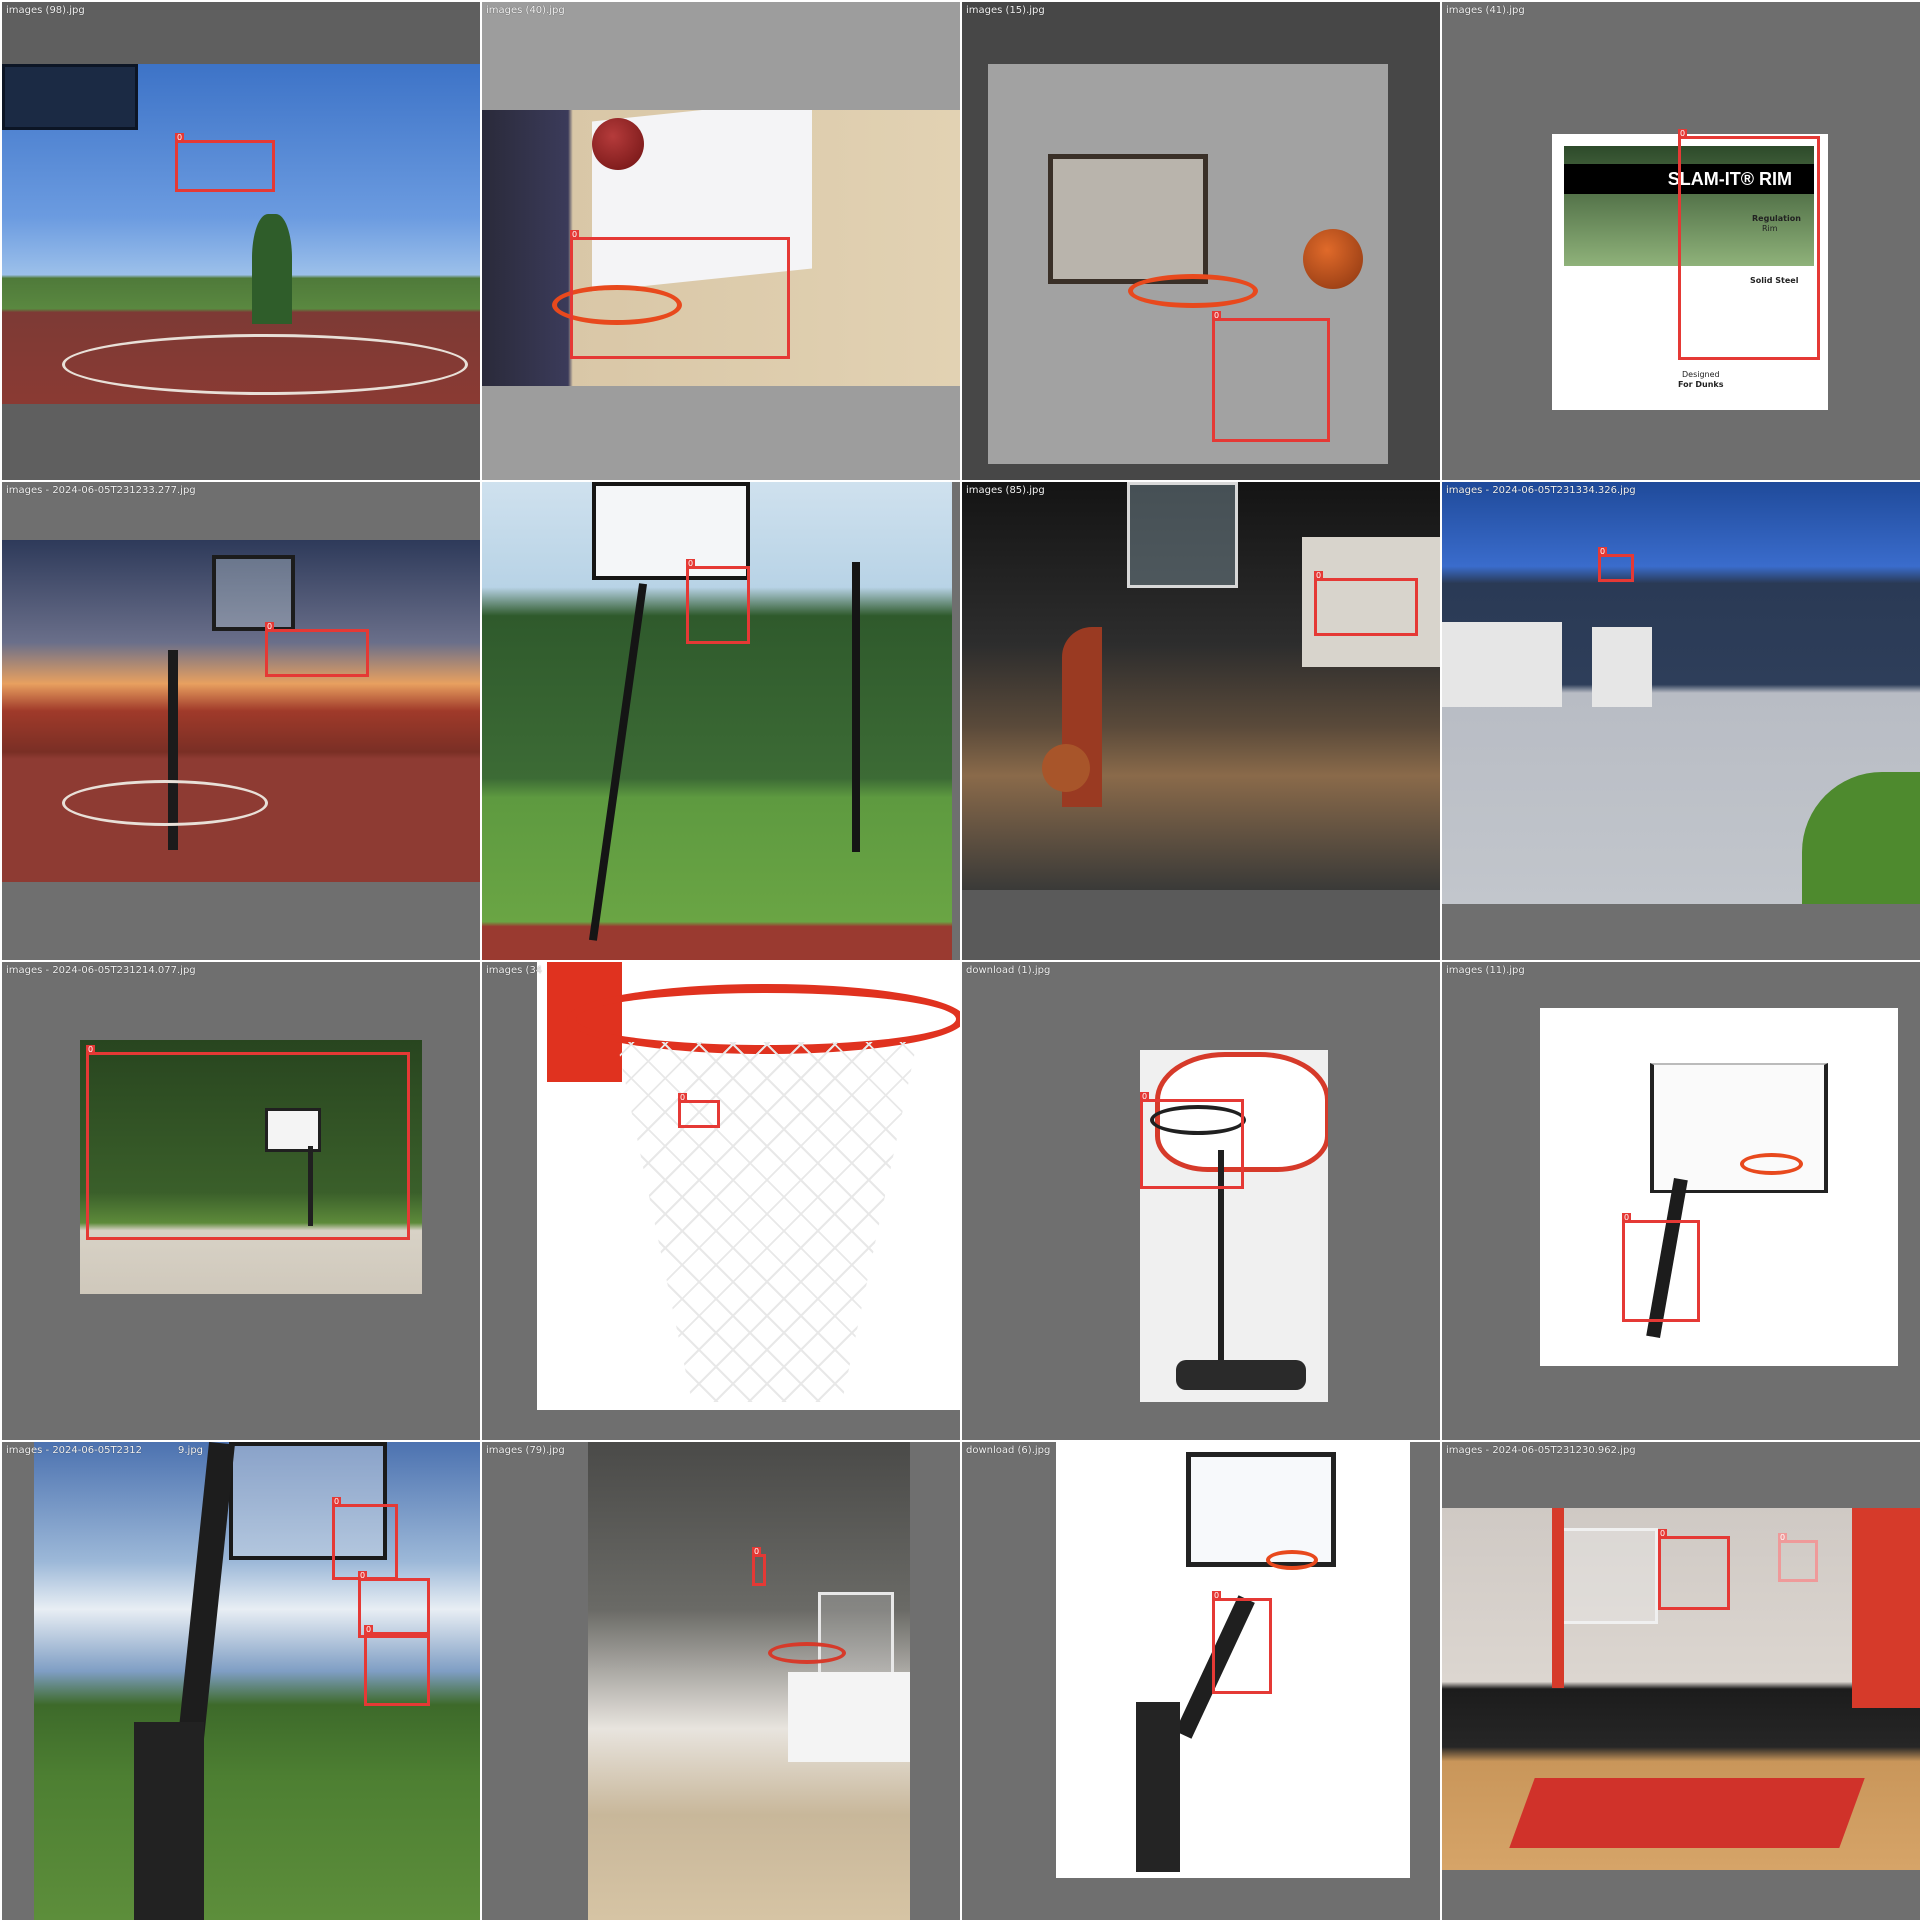  Describe the element at coordinates (717, 721) in the screenshot. I see `field-hoop-photo` at that location.